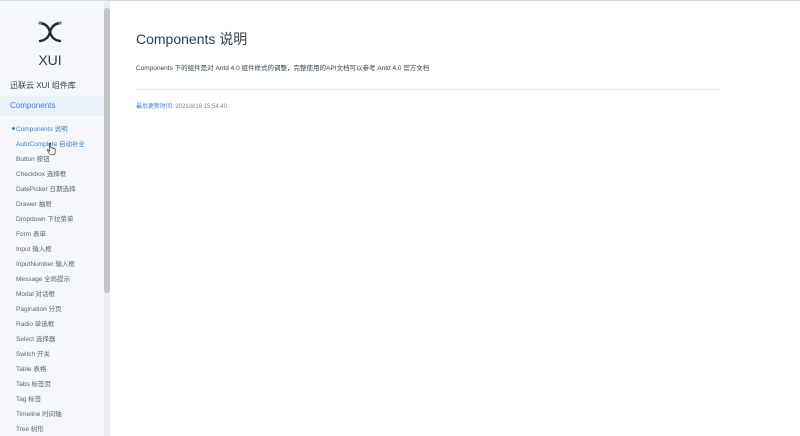  Describe the element at coordinates (107, 150) in the screenshot. I see `sidebar-scrollbar-thumb` at that location.